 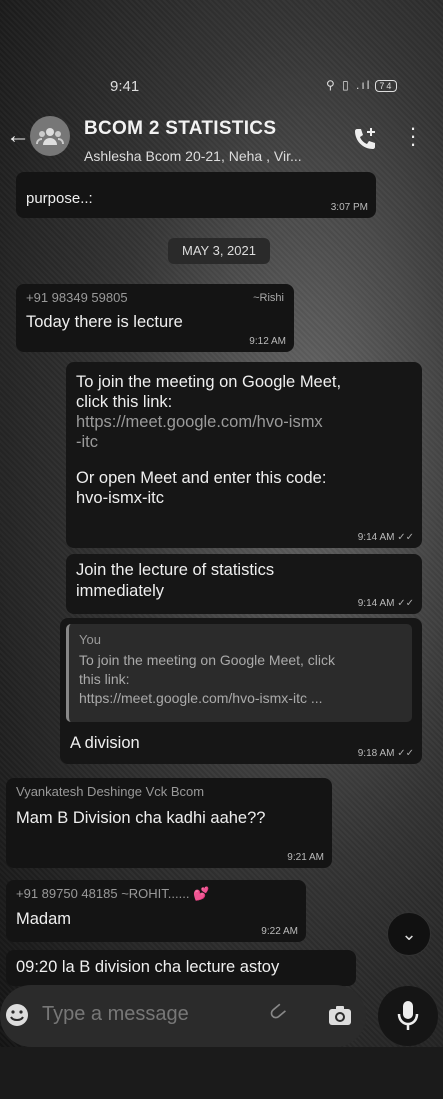 I want to click on add-call-icon, so click(x=365, y=139).